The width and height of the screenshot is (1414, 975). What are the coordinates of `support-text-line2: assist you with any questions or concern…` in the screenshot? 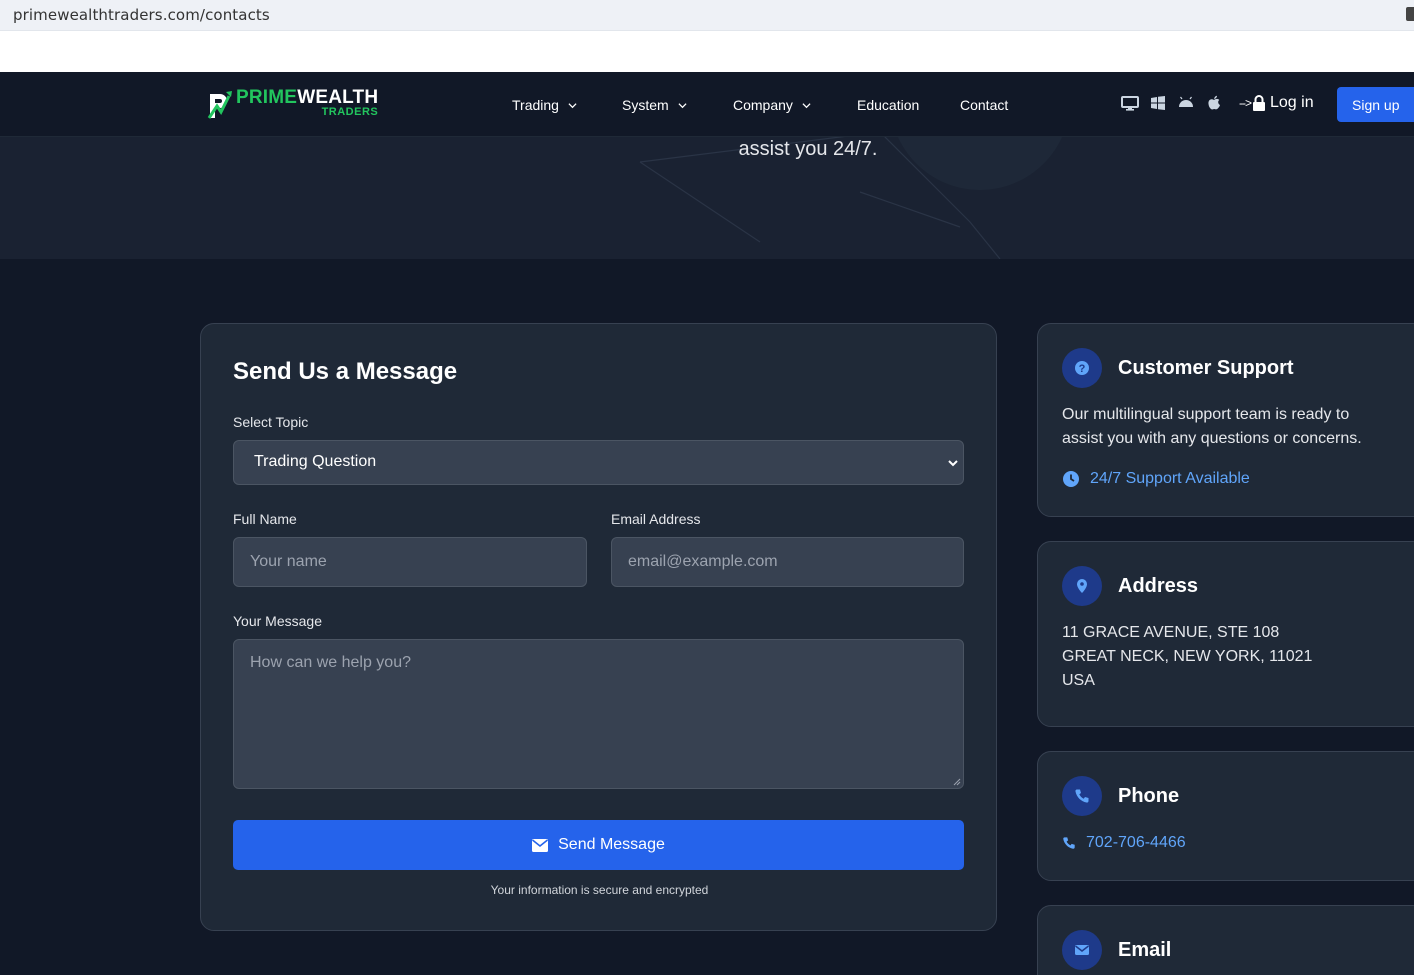 It's located at (1212, 438).